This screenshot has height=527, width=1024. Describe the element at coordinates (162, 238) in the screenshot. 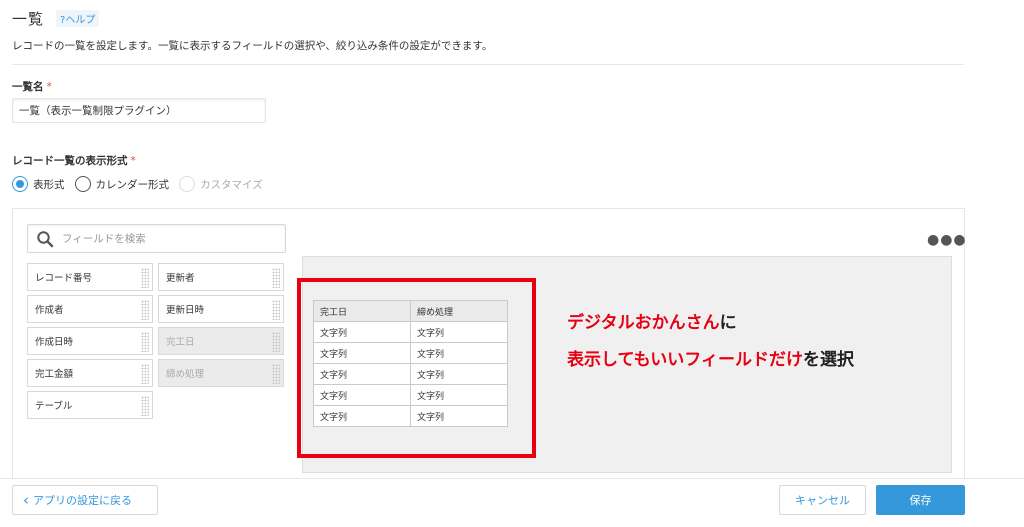

I see `field-search-input` at that location.